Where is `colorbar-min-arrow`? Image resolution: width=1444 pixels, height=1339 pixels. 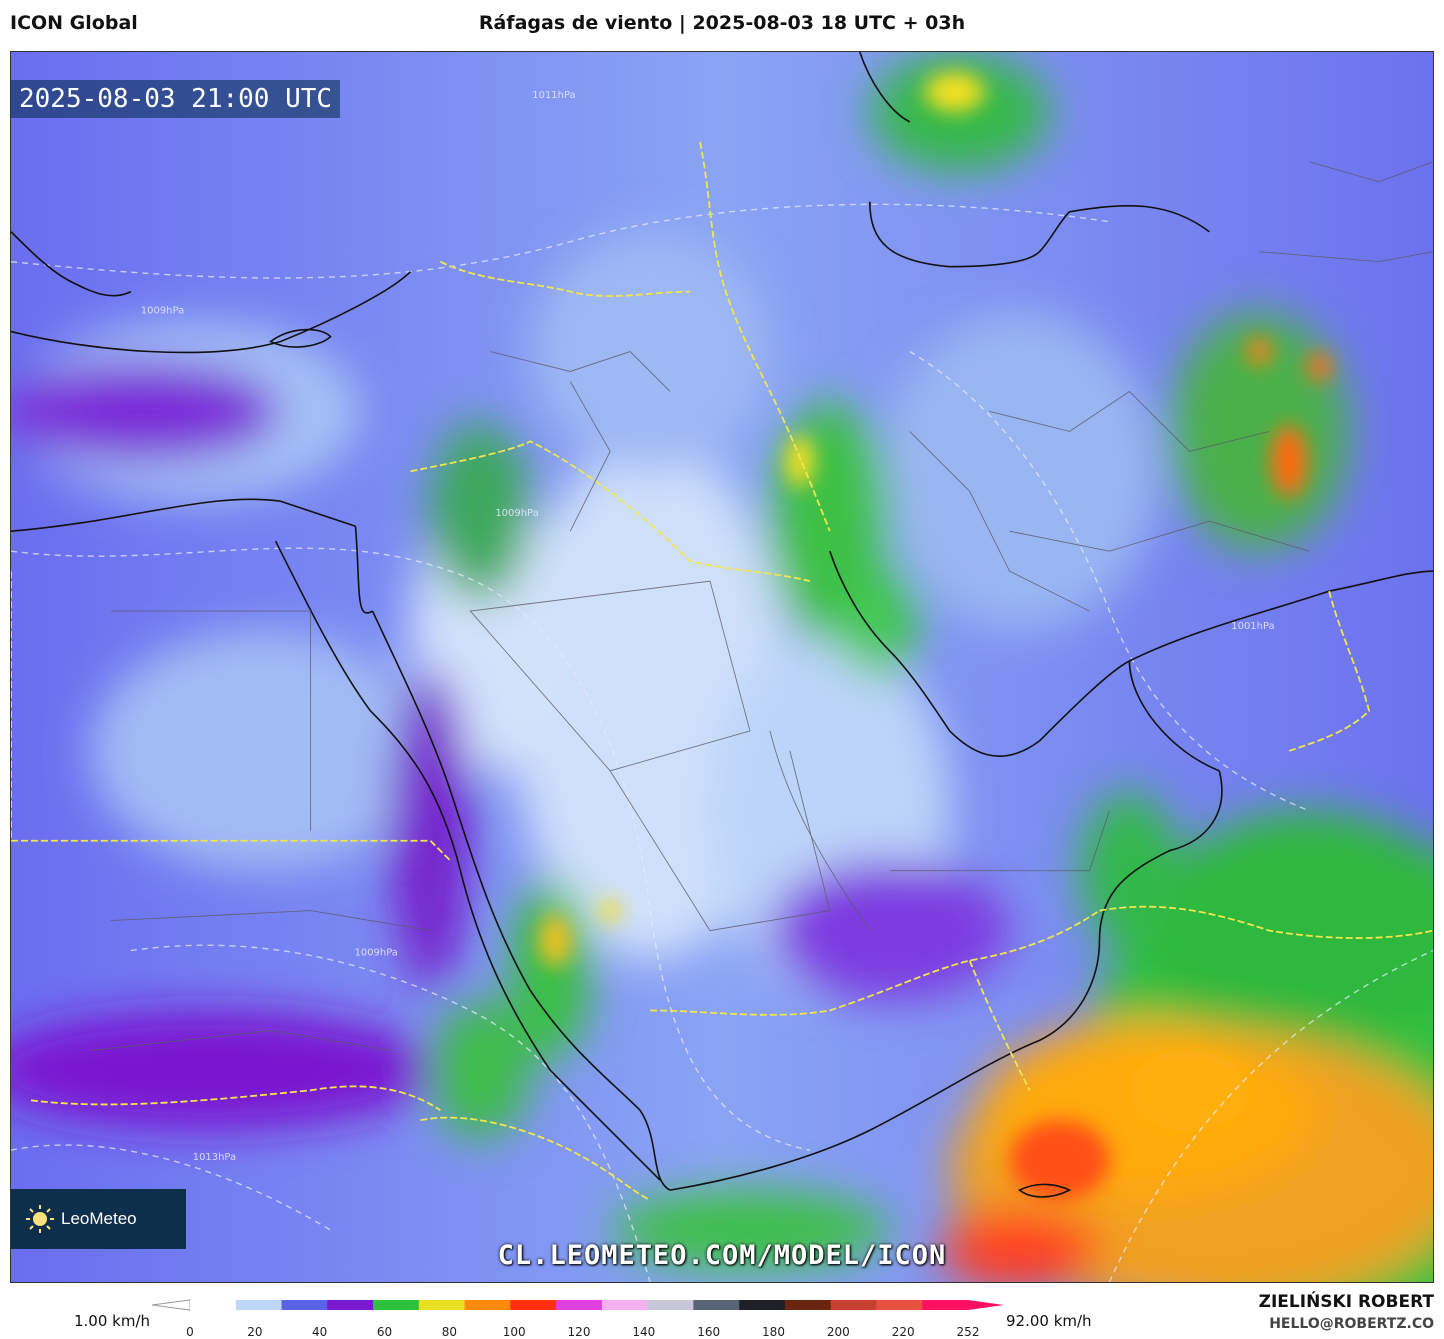
colorbar-min-arrow is located at coordinates (171, 1305).